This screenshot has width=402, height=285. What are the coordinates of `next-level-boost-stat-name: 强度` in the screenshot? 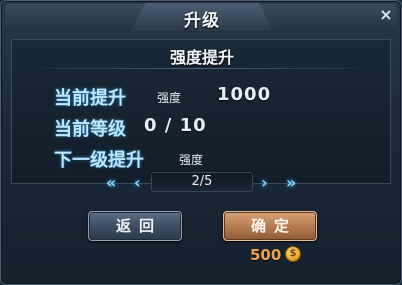 It's located at (191, 160).